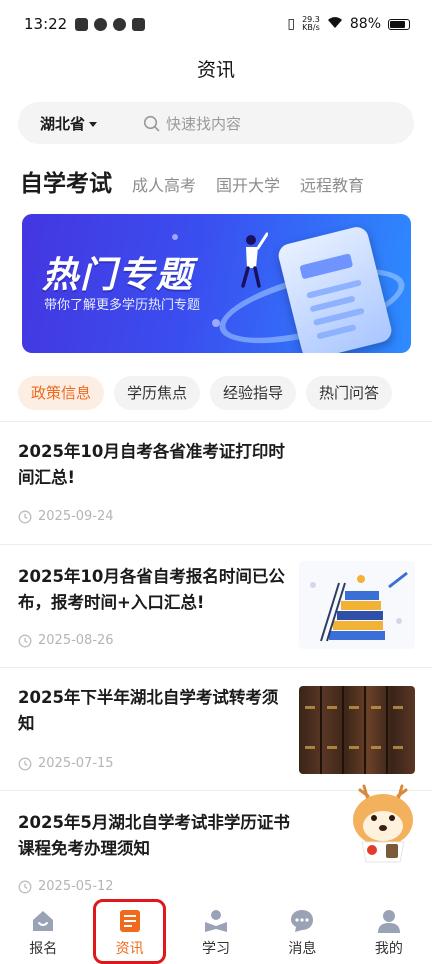 The height and width of the screenshot is (964, 432). I want to click on bottom-nav: 报名 资讯 学习 消息 我的, so click(216, 930).